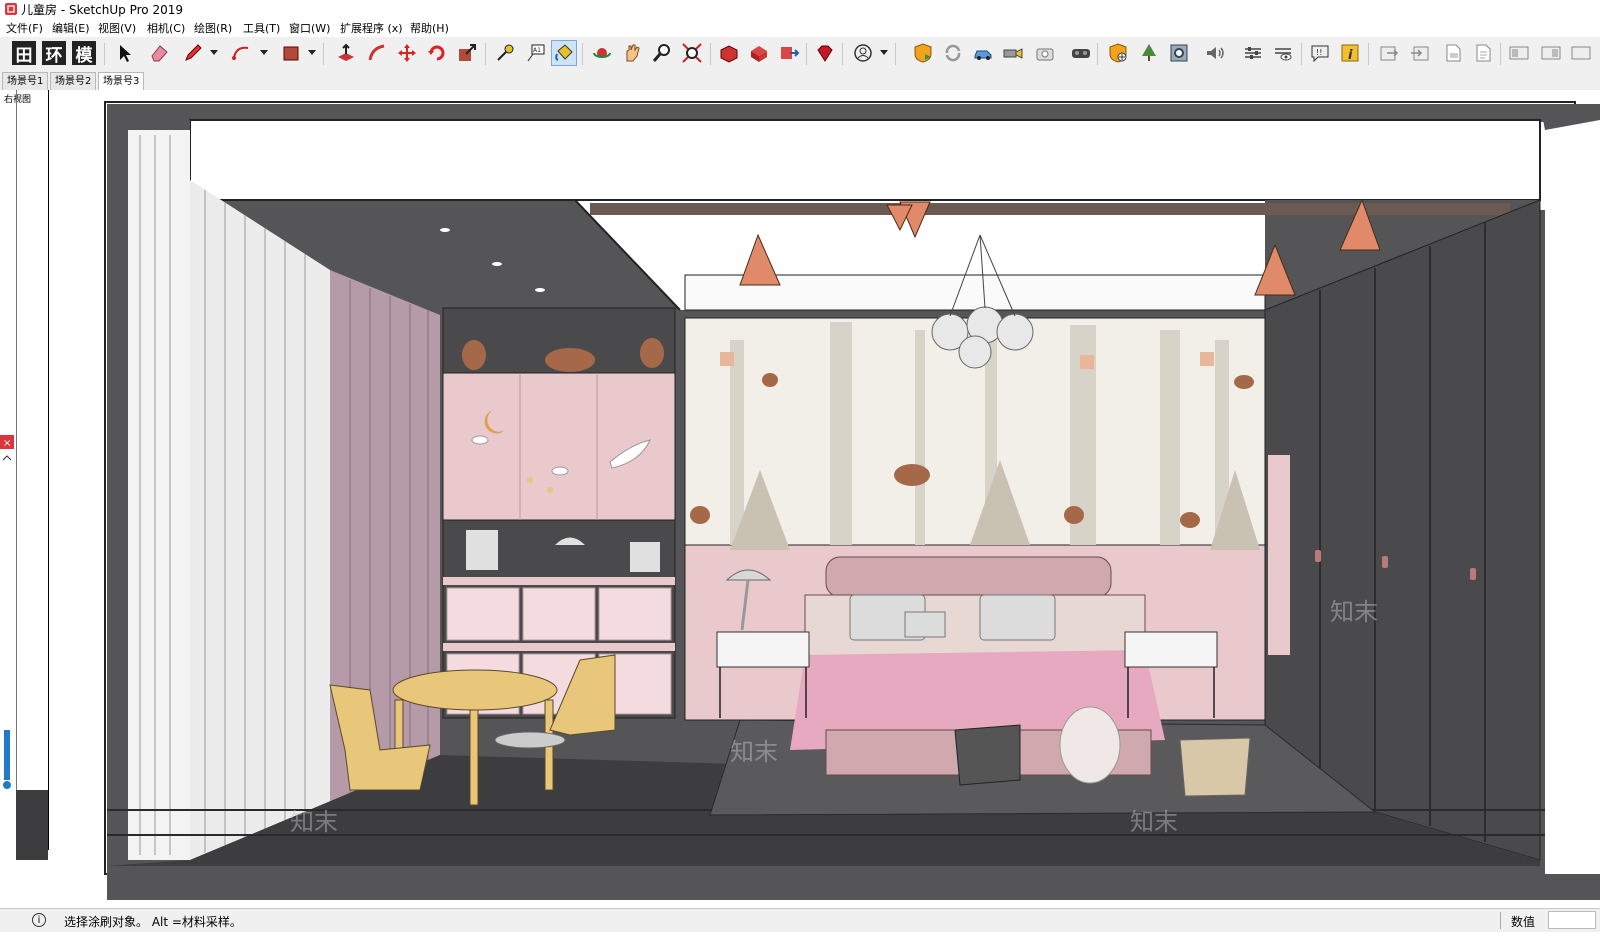  Describe the element at coordinates (1453, 53) in the screenshot. I see `pdf-icon` at that location.